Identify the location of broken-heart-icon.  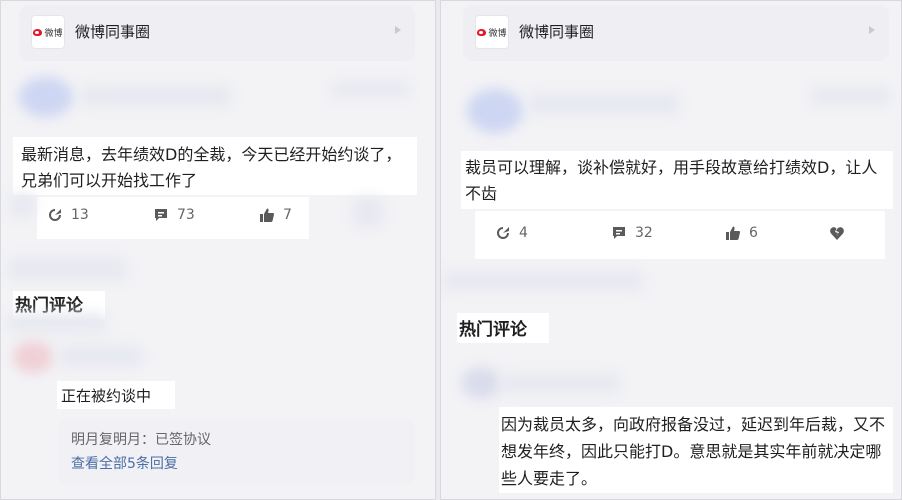
(837, 233).